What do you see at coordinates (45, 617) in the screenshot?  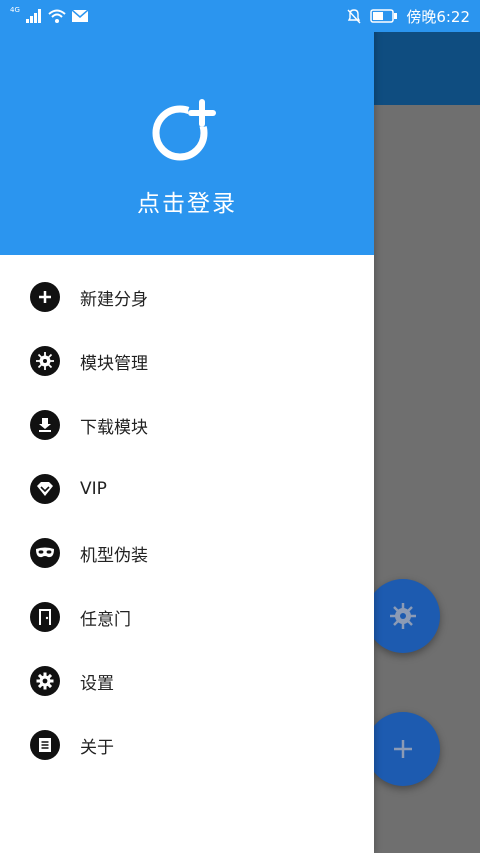 I see `door-icon` at bounding box center [45, 617].